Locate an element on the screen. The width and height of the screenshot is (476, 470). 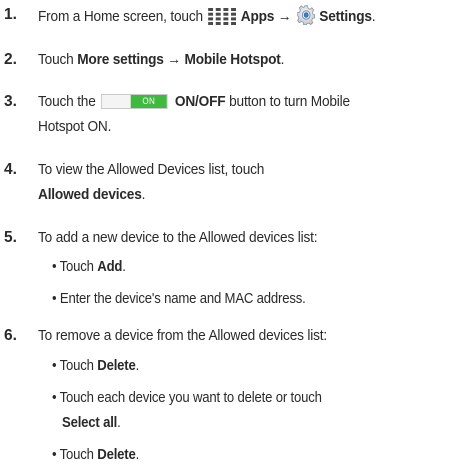
step-text: Touch is located at coordinates (56, 59).